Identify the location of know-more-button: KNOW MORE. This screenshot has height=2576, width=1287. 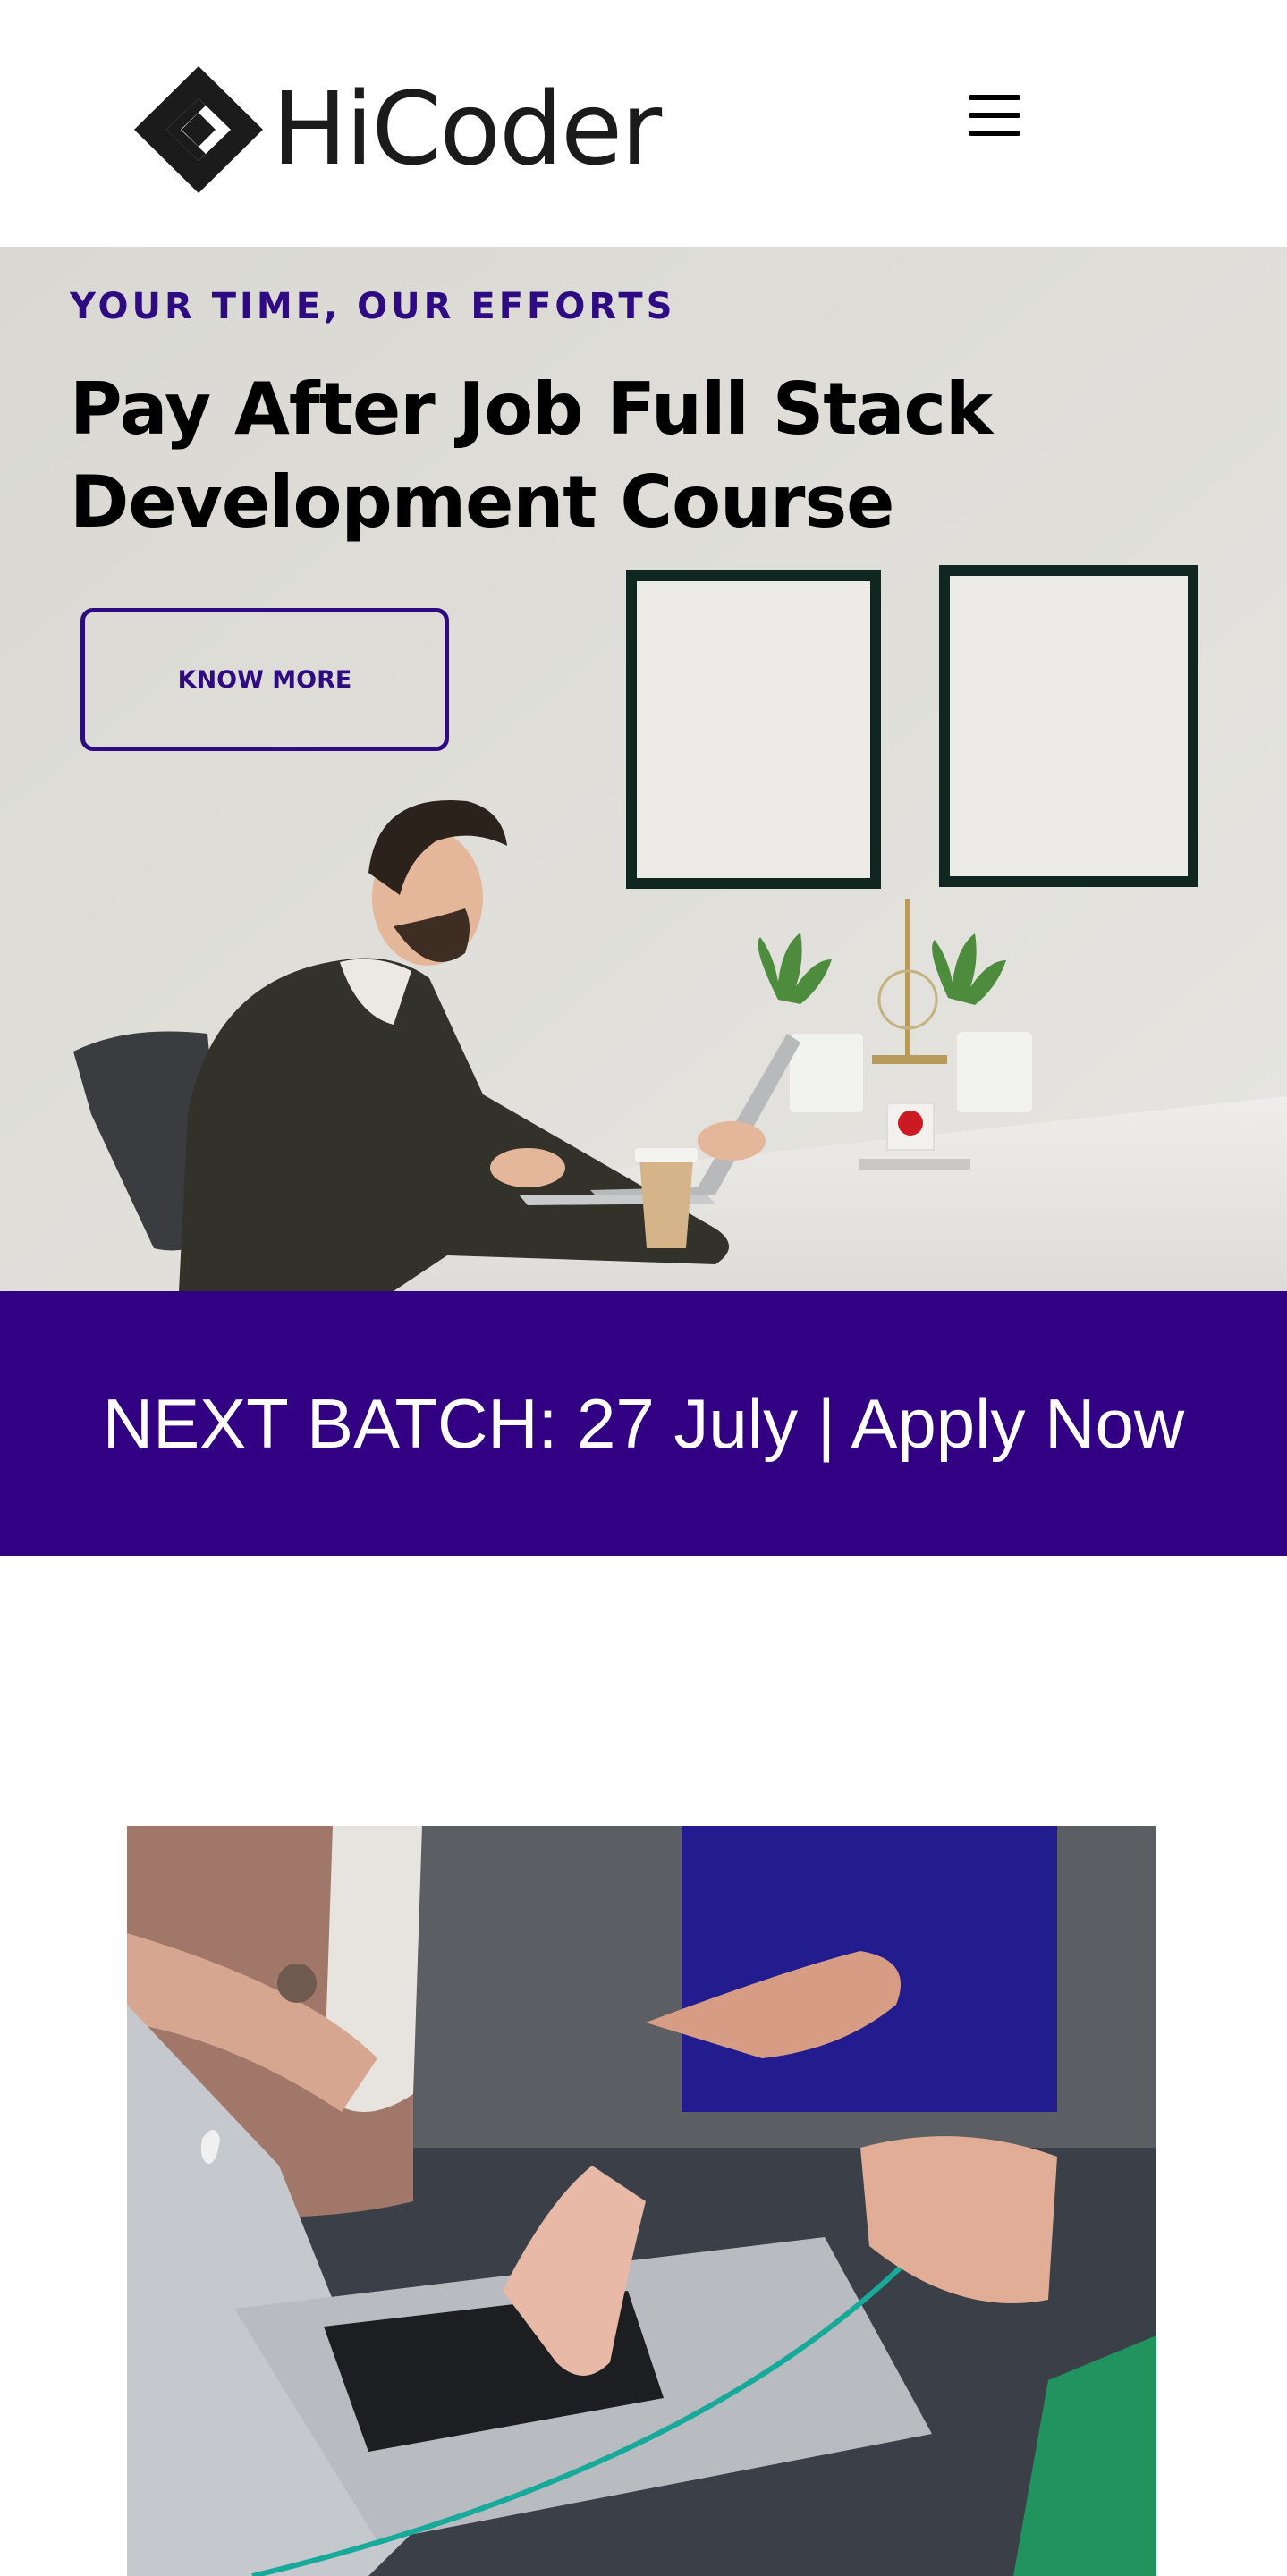
(264, 679).